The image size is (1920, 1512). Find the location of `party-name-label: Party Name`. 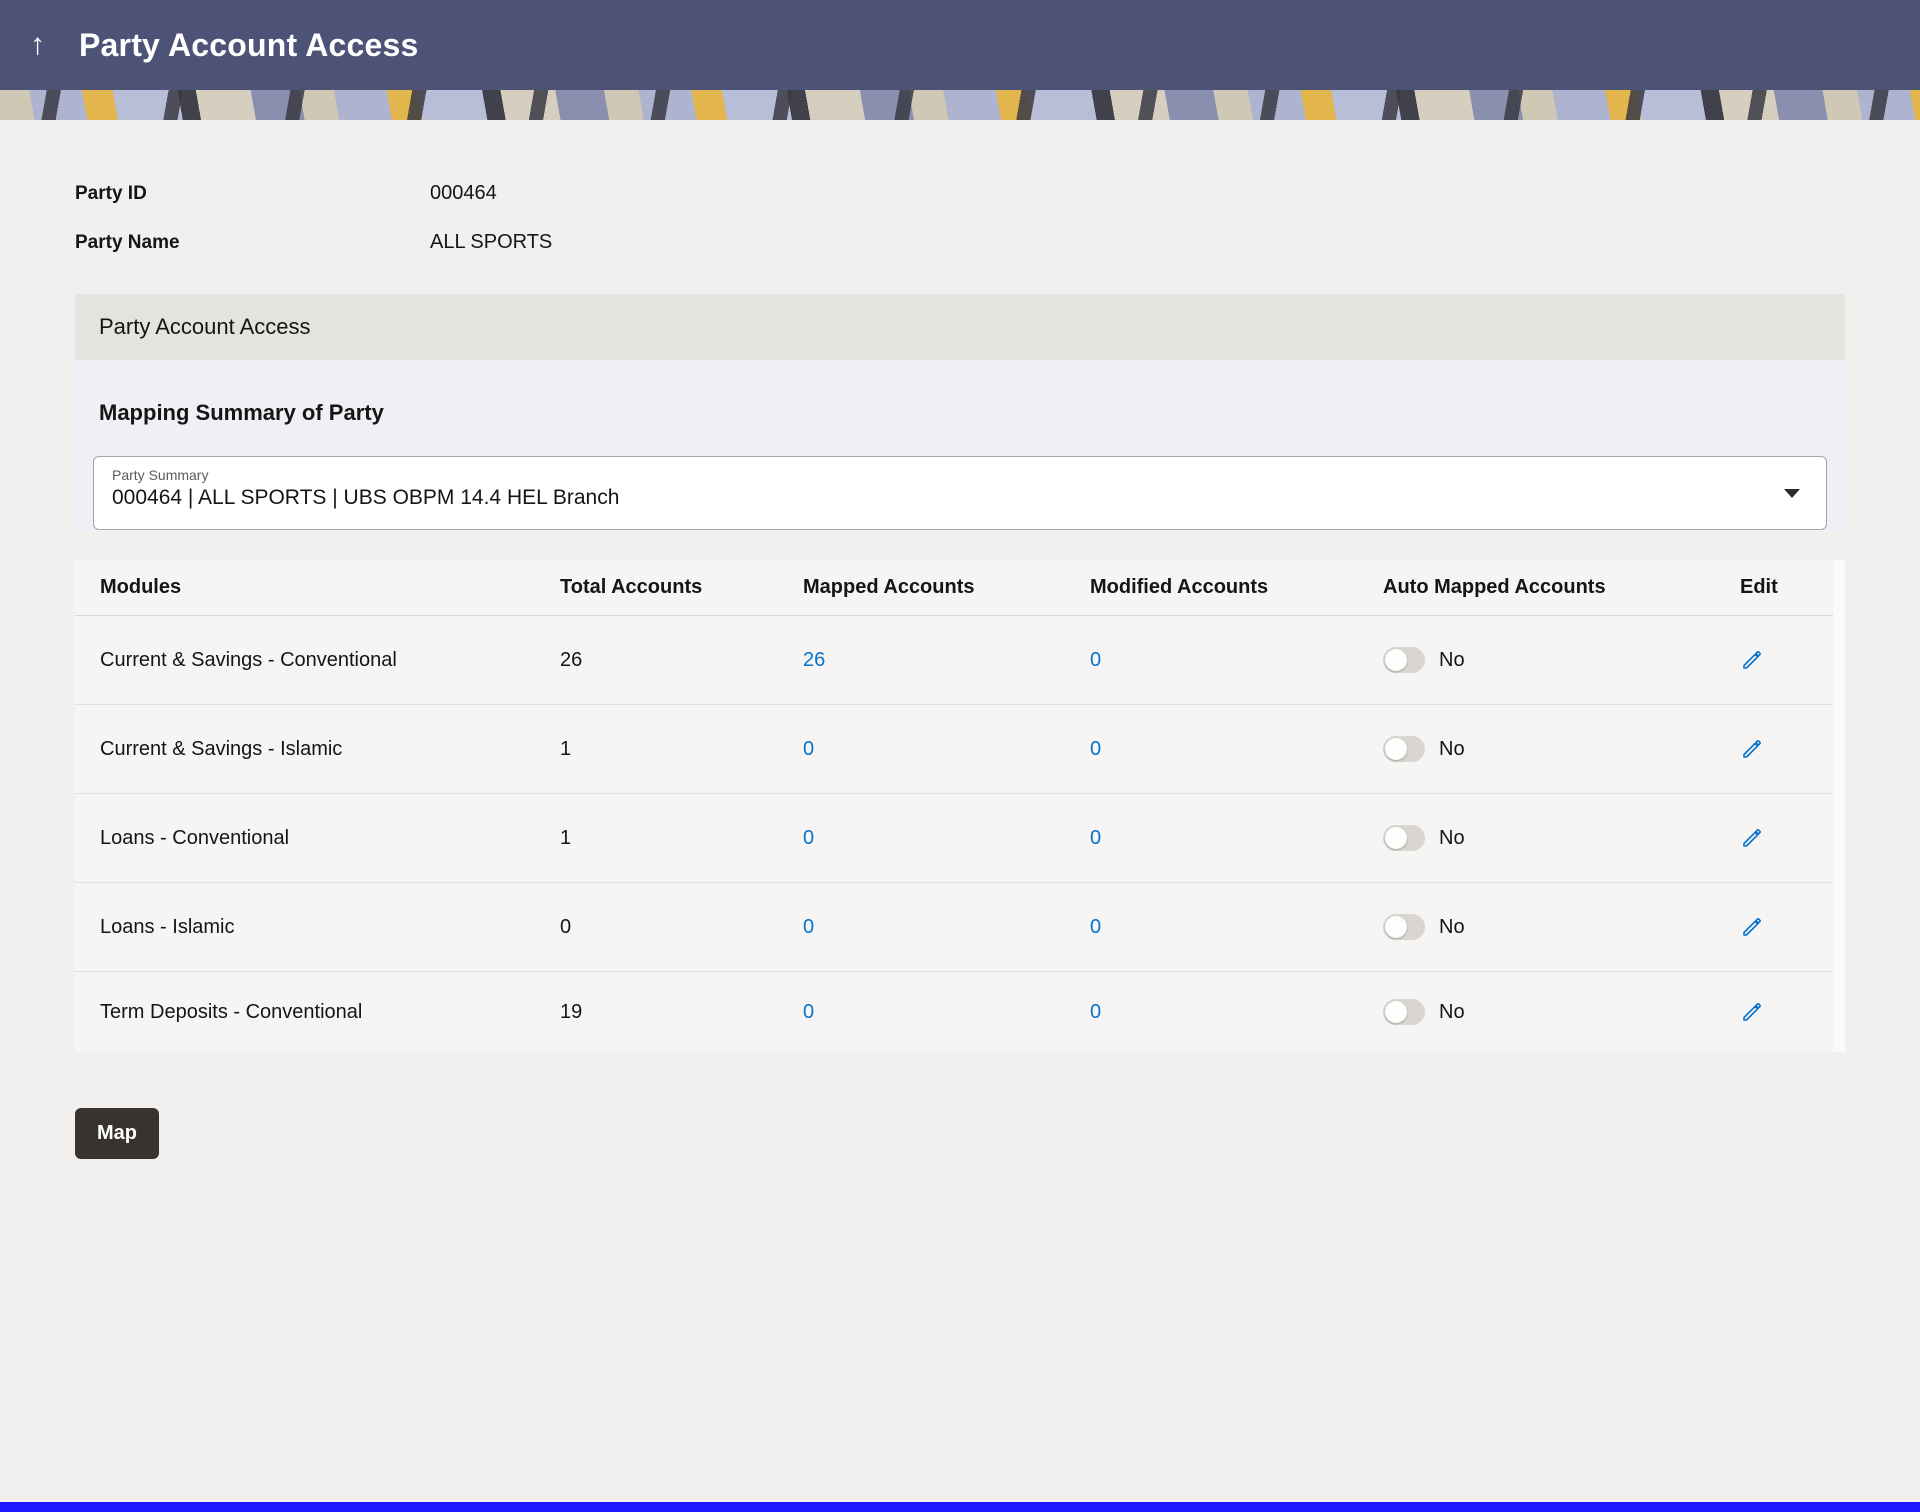

party-name-label: Party Name is located at coordinates (127, 242).